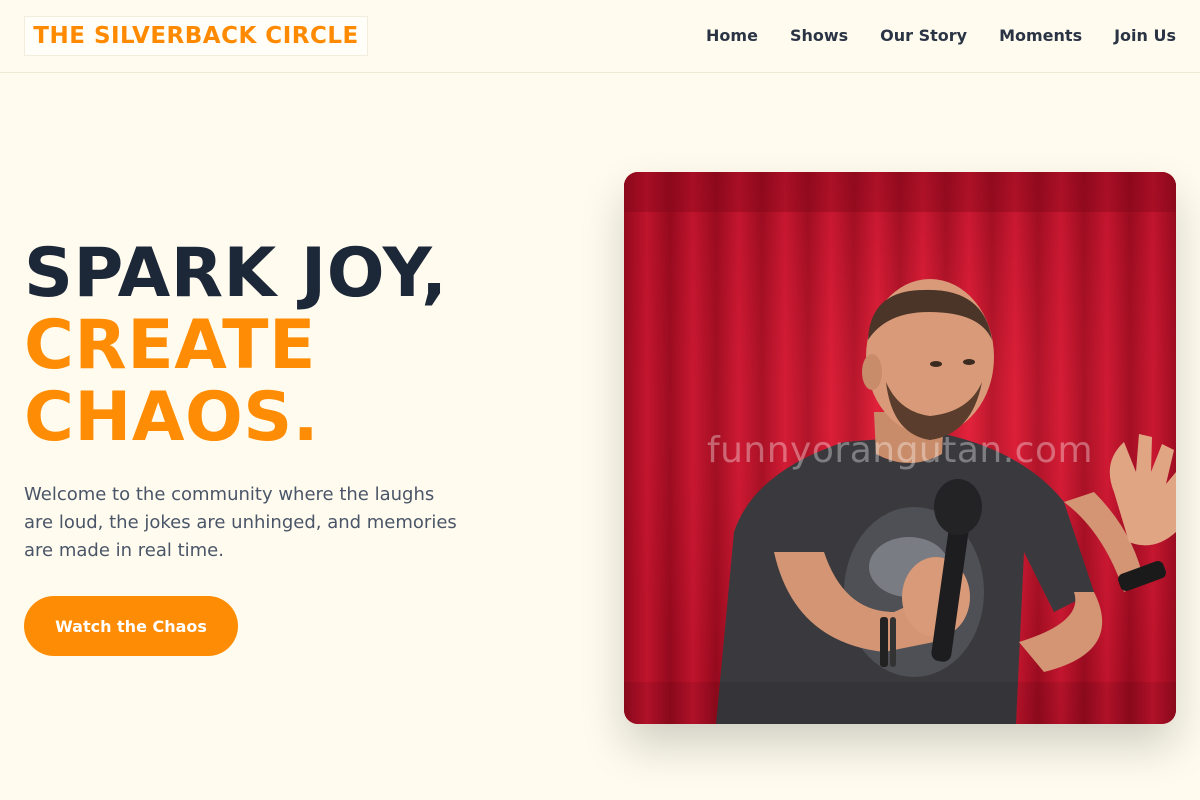  What do you see at coordinates (236, 273) in the screenshot?
I see `hero-title-line-1: SPARK JOY,` at bounding box center [236, 273].